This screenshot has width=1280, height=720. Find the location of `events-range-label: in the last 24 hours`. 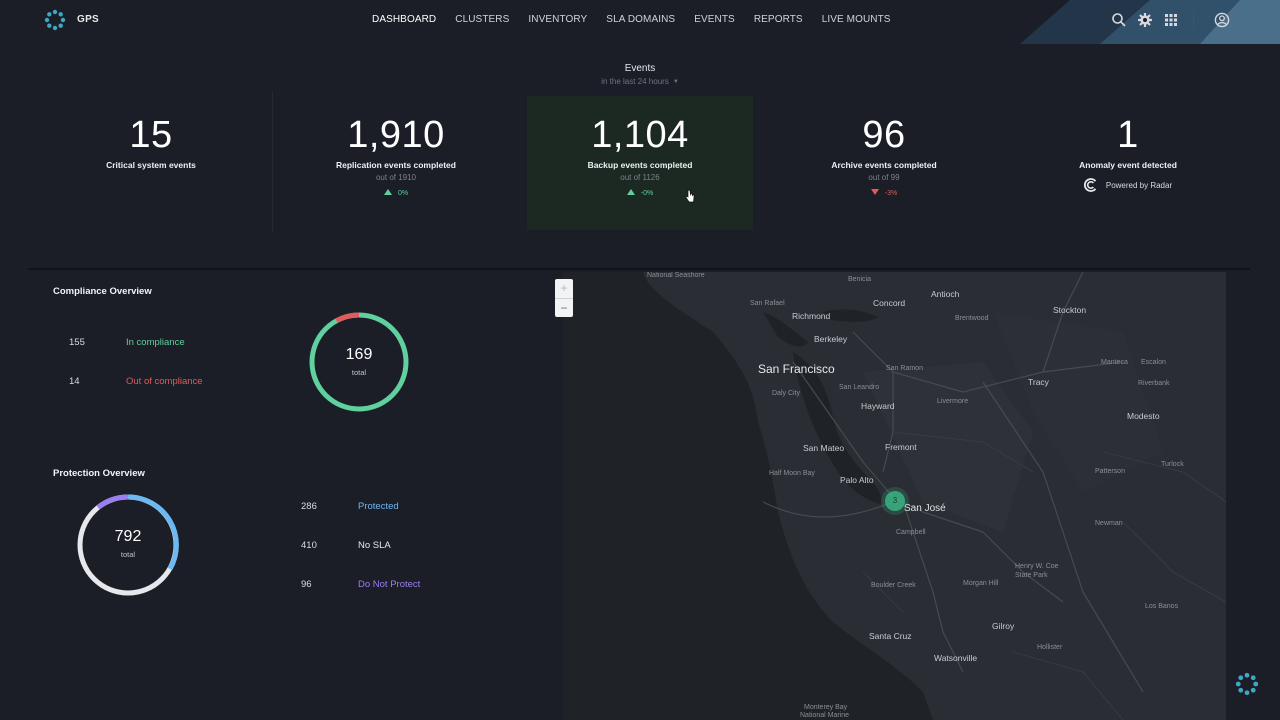

events-range-label: in the last 24 hours is located at coordinates (635, 81).